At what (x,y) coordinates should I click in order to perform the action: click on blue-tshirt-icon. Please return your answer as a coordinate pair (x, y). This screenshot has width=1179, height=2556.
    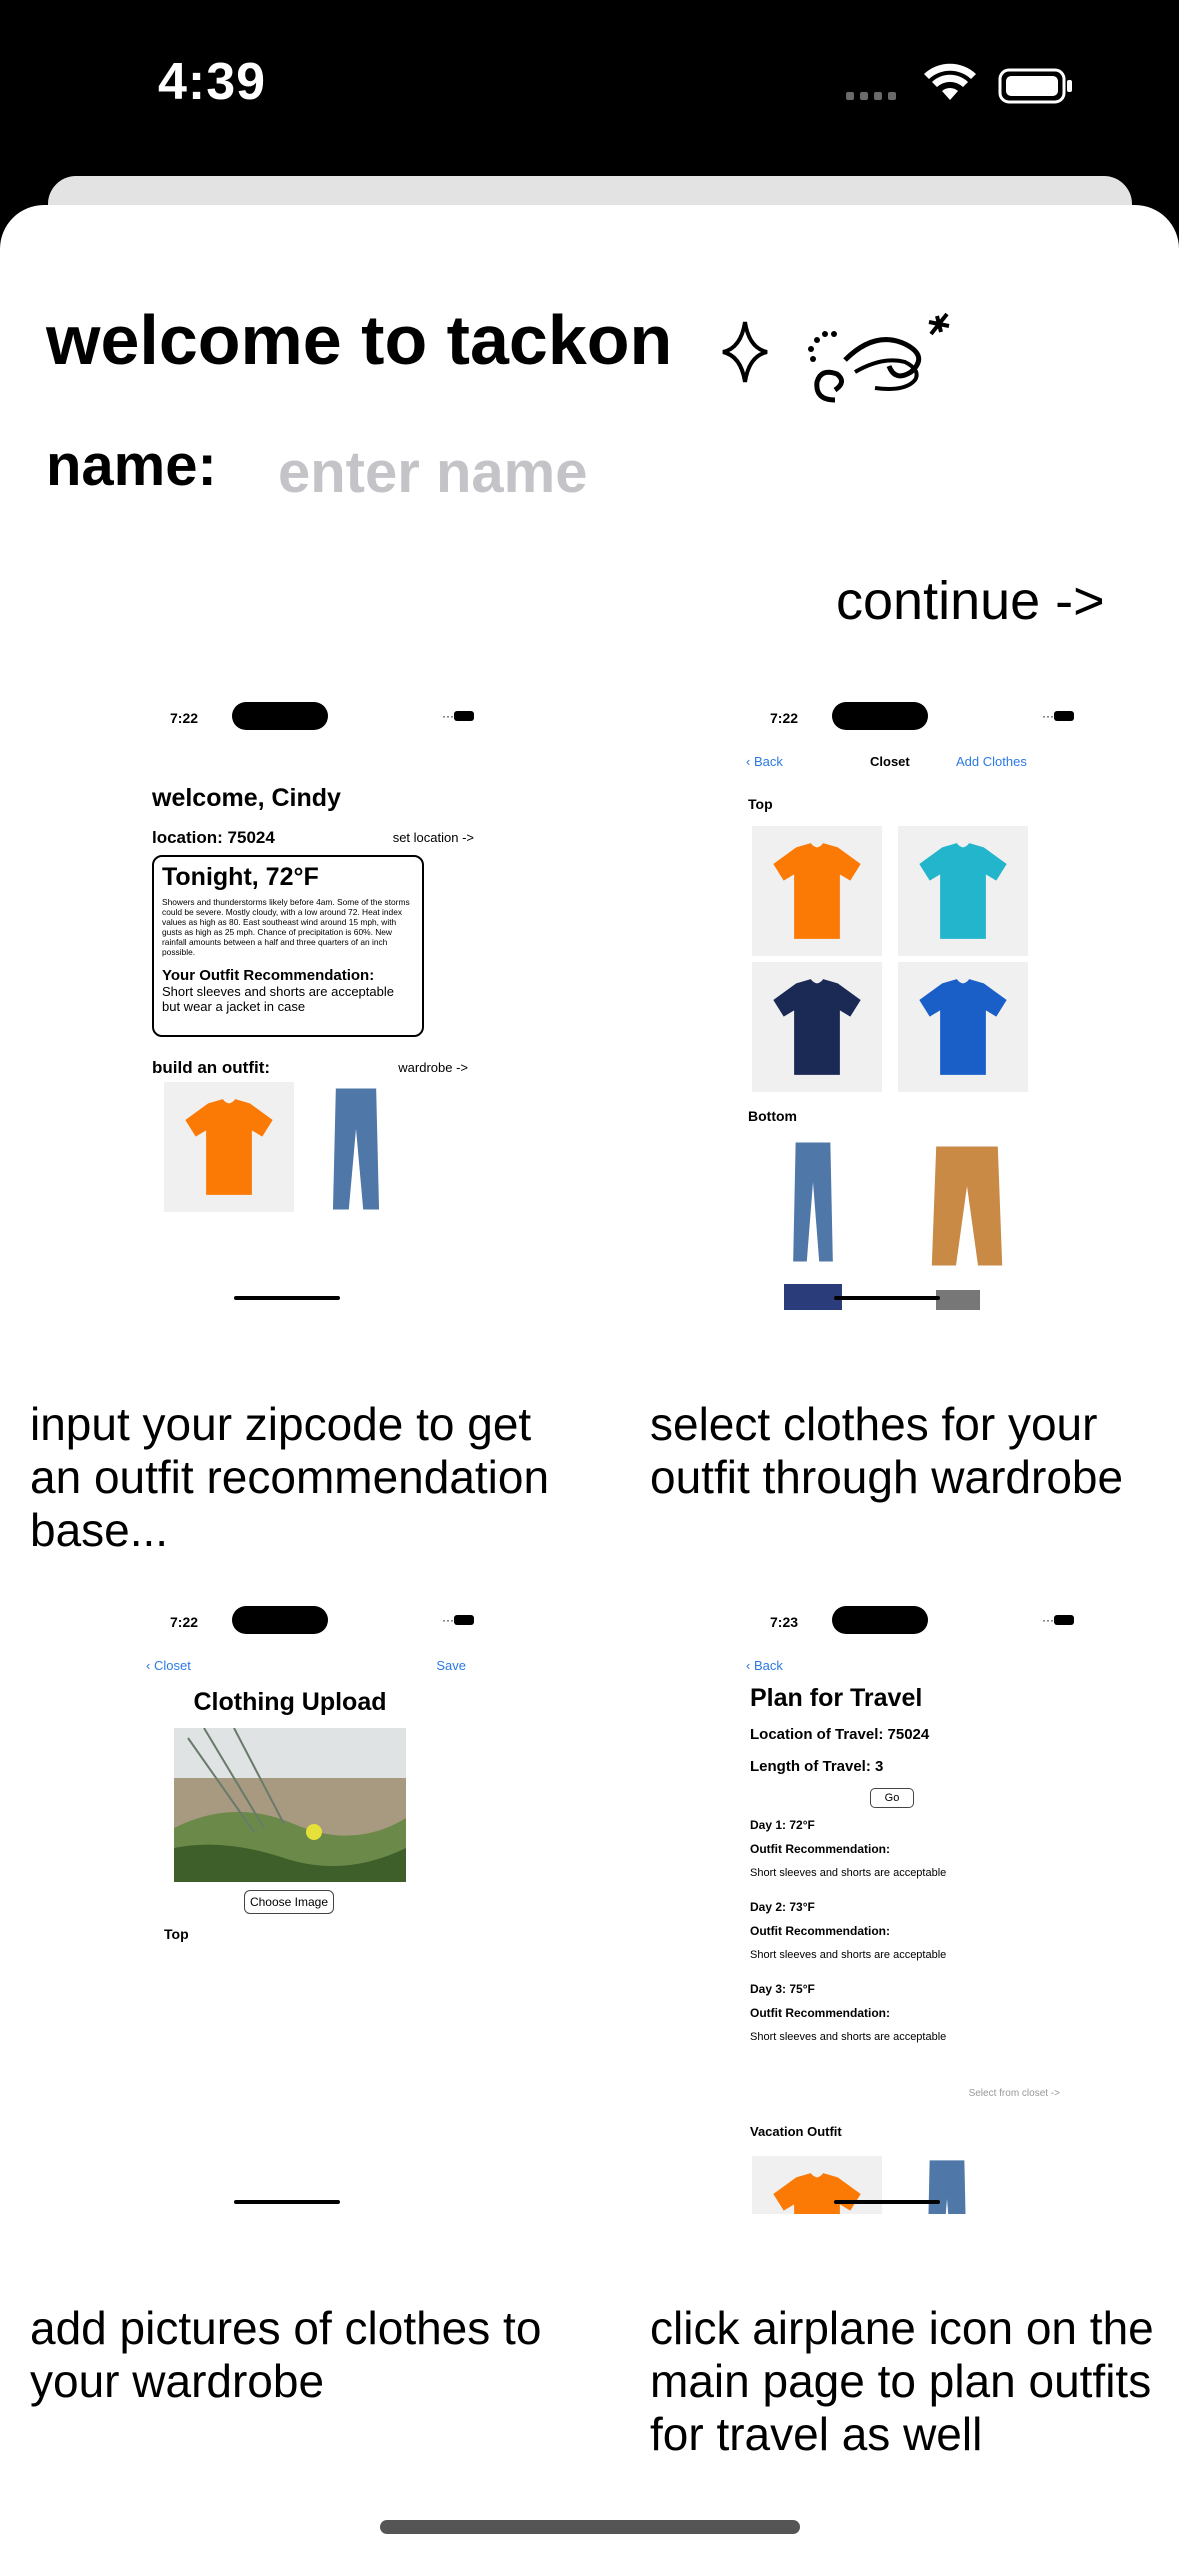
    Looking at the image, I should click on (963, 1027).